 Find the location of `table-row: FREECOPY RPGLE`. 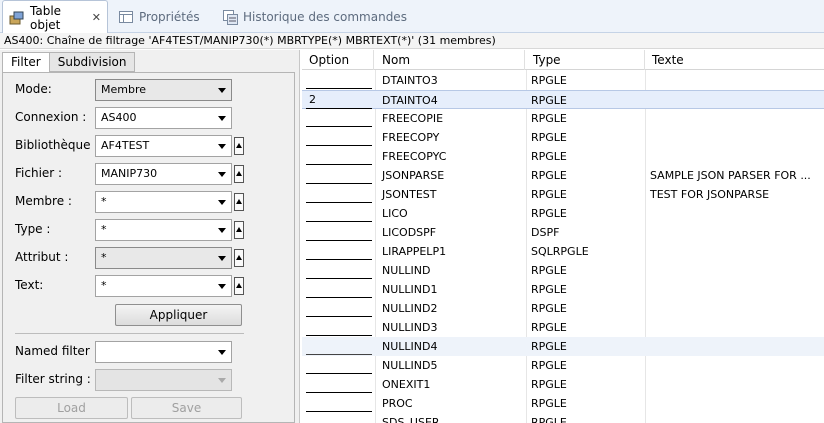

table-row: FREECOPY RPGLE is located at coordinates (563, 137).